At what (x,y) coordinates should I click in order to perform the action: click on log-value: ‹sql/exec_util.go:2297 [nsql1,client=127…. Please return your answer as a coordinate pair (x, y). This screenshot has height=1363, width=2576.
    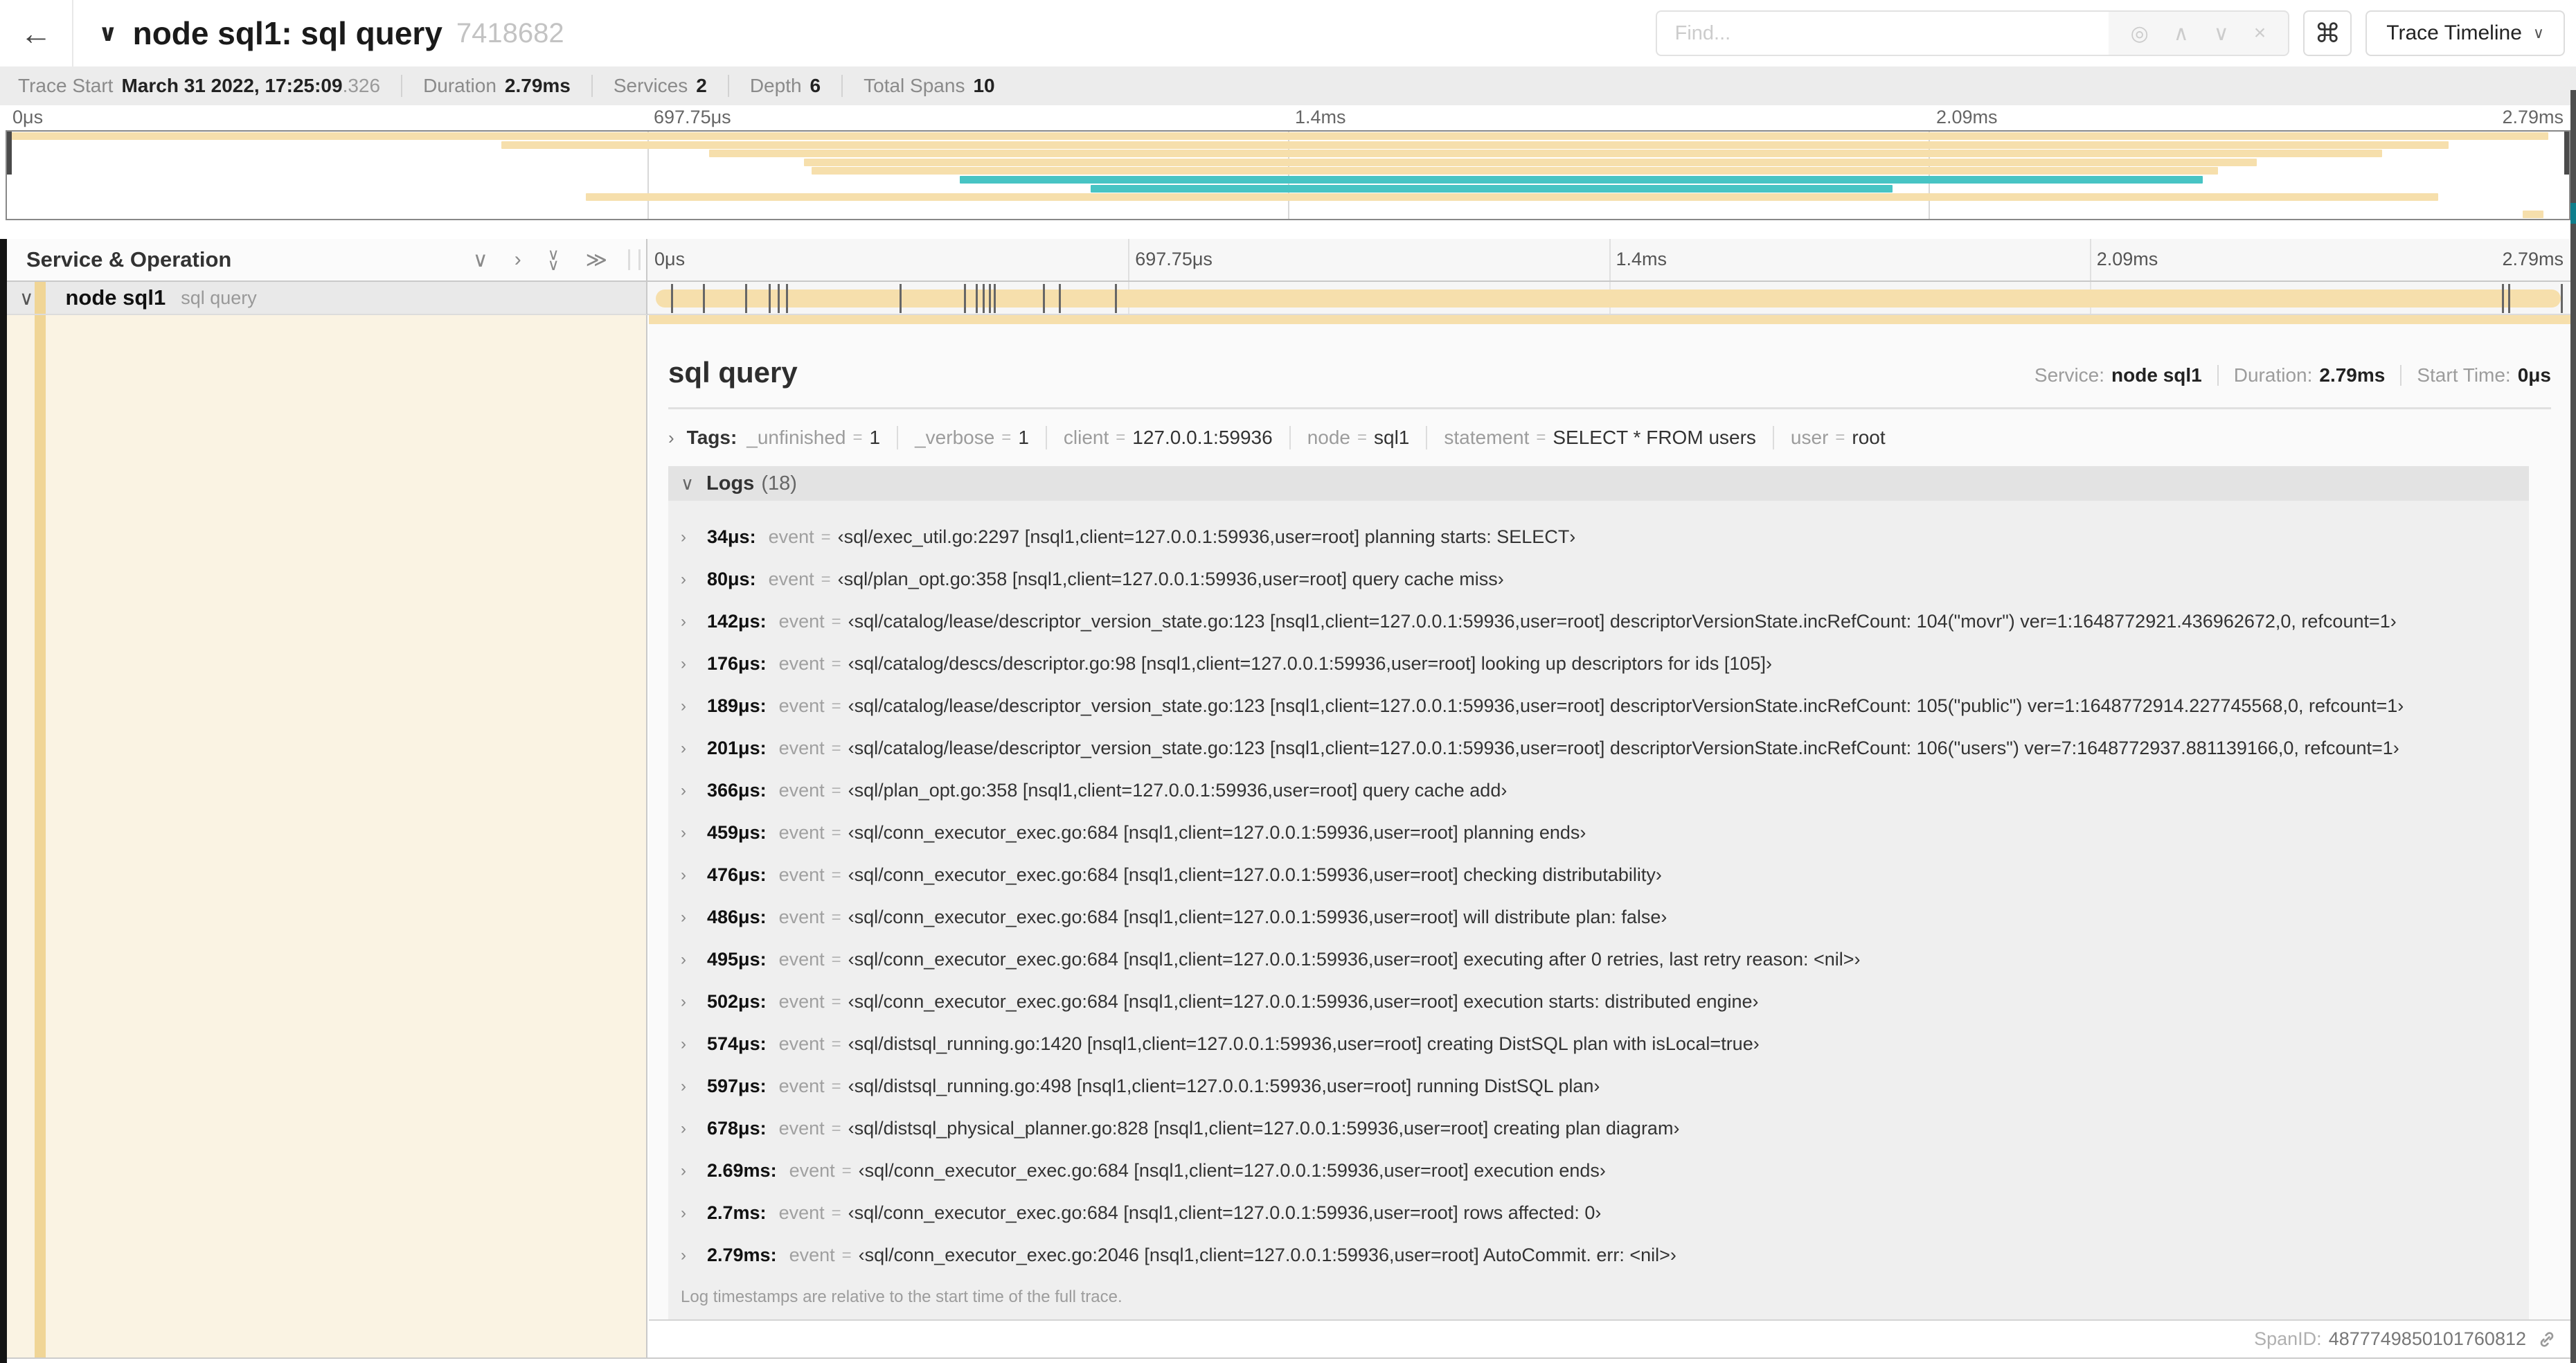
    Looking at the image, I should click on (1206, 536).